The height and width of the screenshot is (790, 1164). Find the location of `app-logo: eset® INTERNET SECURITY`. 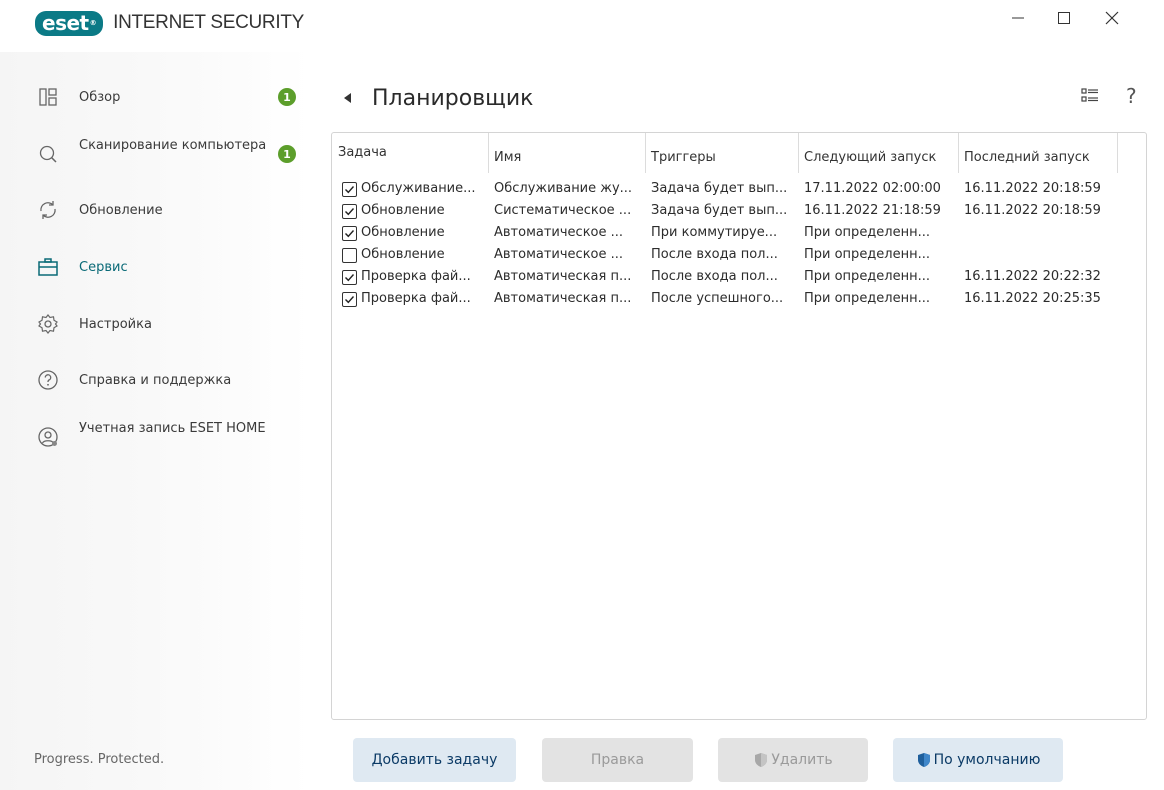

app-logo: eset® INTERNET SECURITY is located at coordinates (169, 23).